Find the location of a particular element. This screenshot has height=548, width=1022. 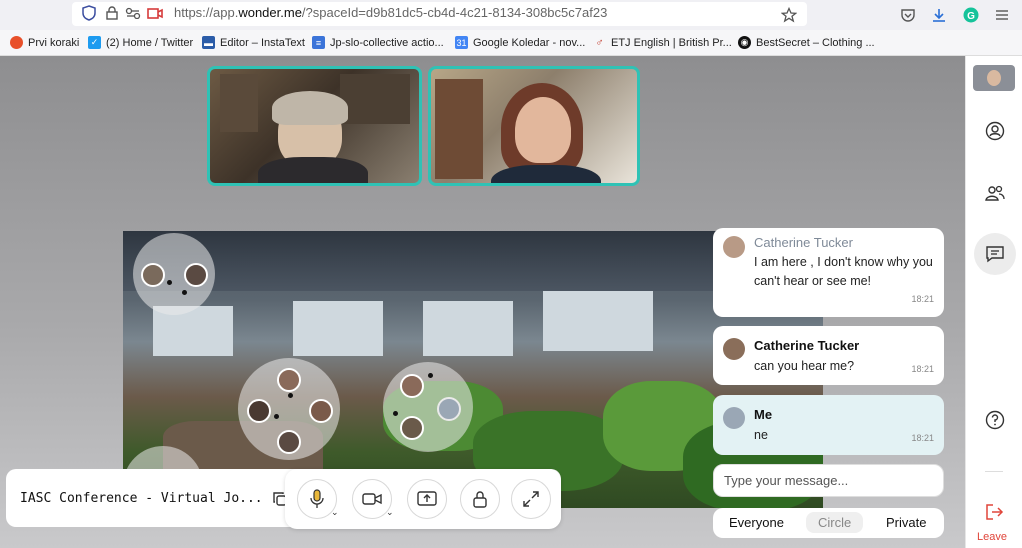

camera-sharing-icon is located at coordinates (155, 13).